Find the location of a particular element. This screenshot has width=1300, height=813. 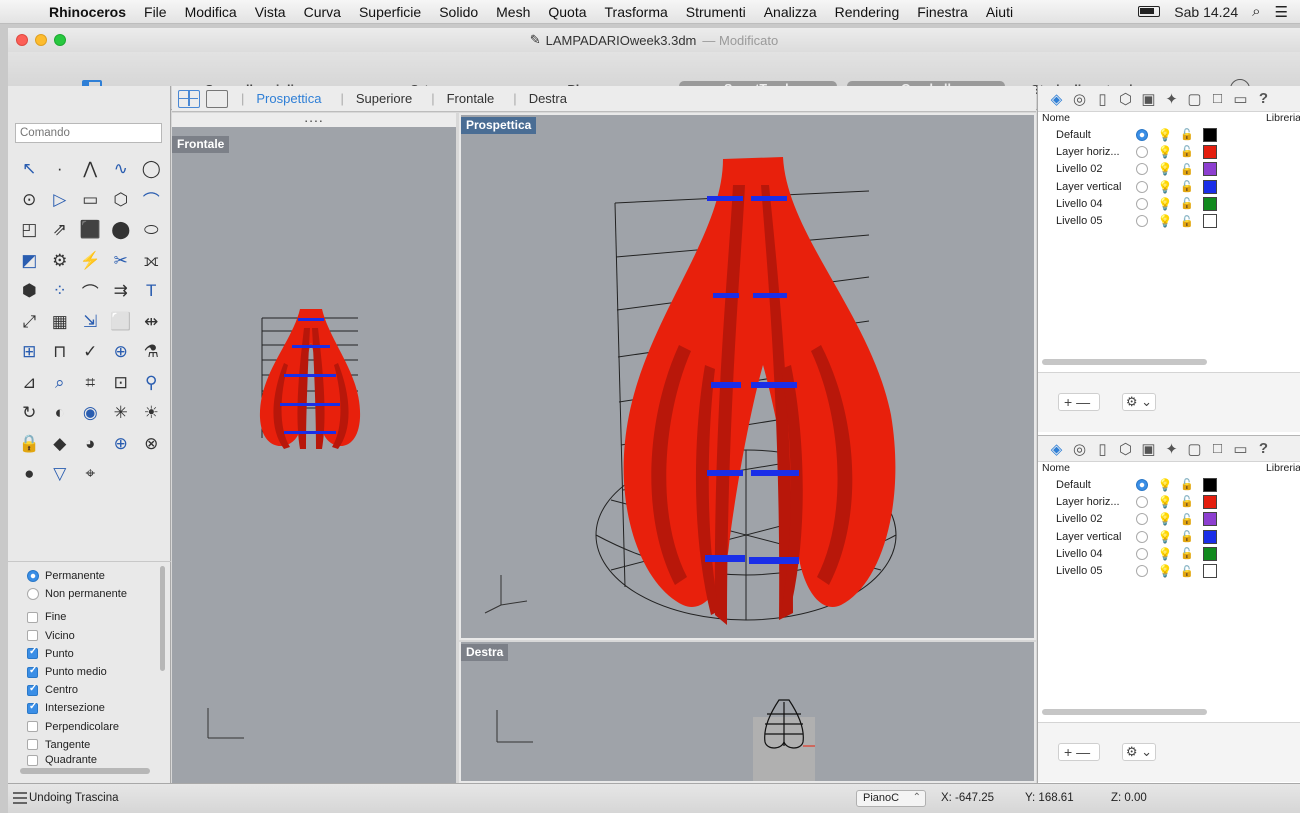

layer-row: Default 💡 🔓 is located at coordinates (1169, 134).